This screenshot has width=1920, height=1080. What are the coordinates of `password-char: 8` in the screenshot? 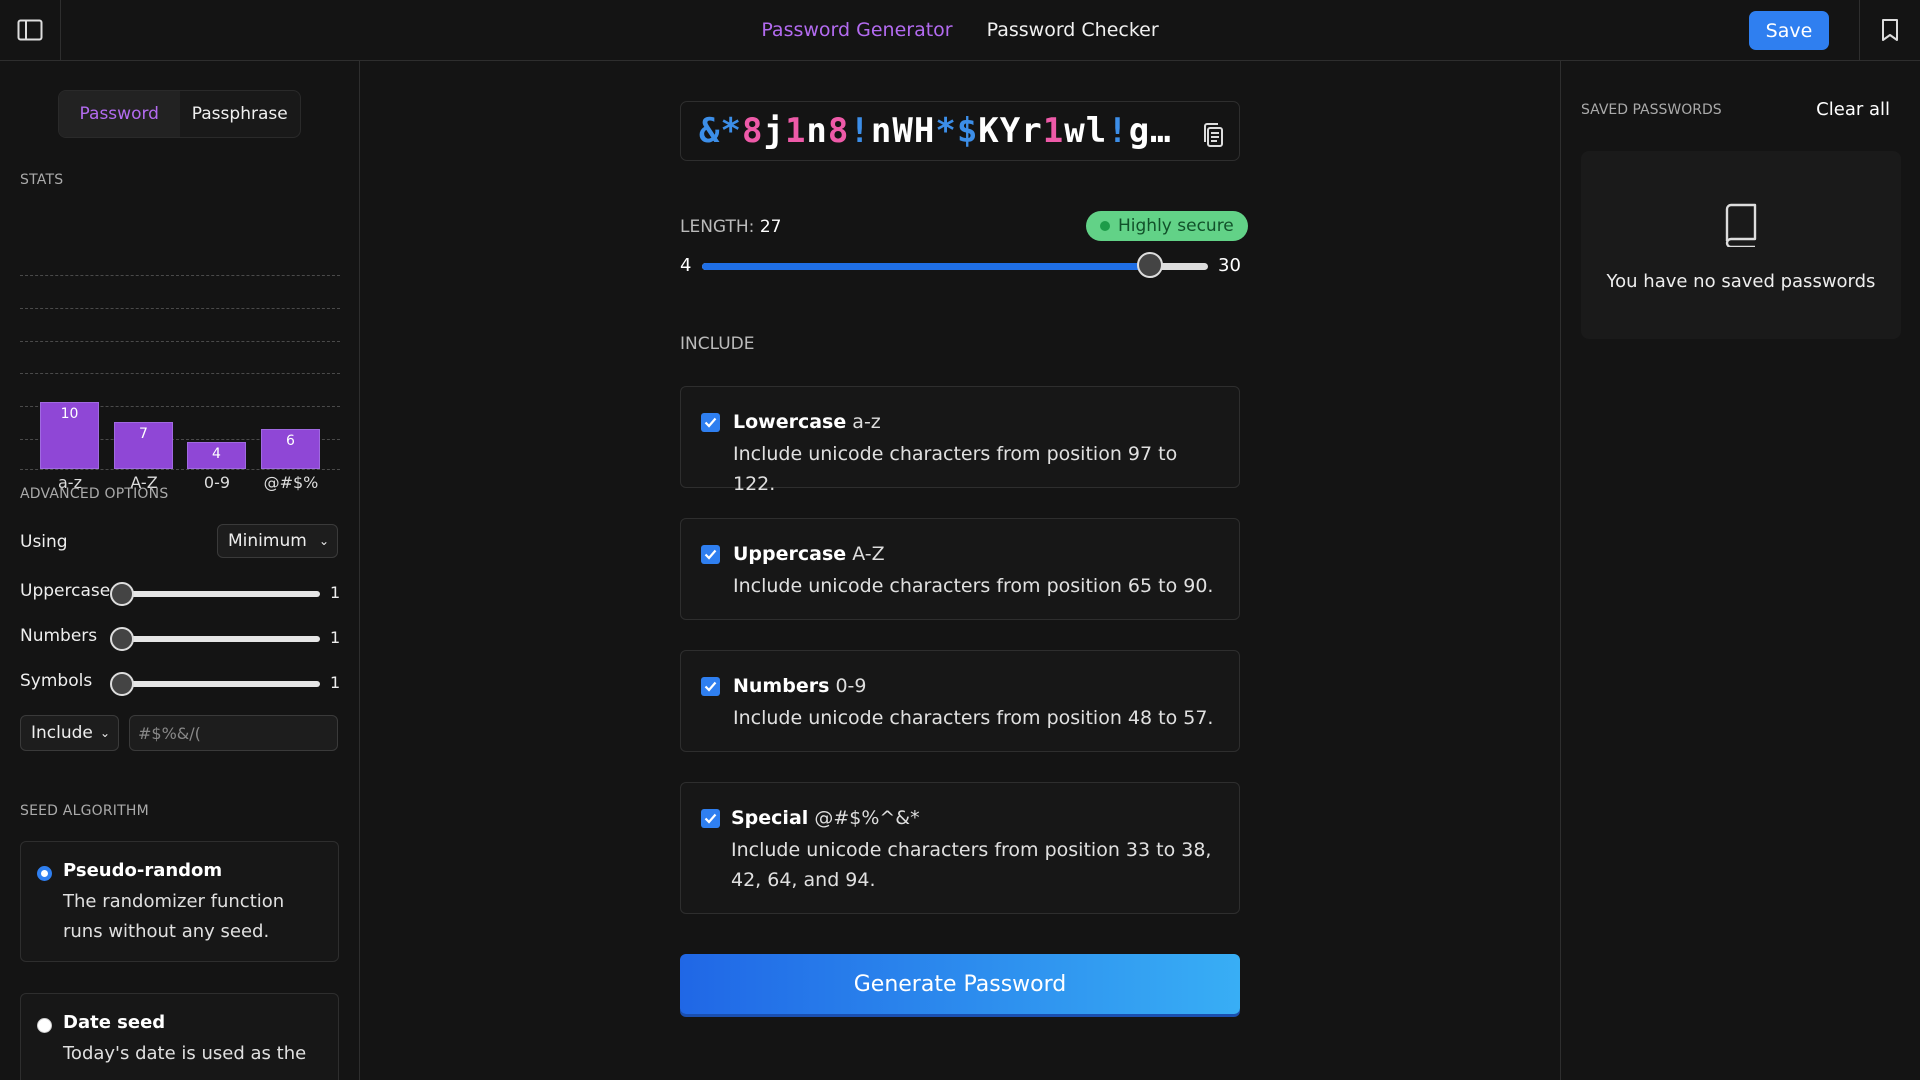 It's located at (838, 131).